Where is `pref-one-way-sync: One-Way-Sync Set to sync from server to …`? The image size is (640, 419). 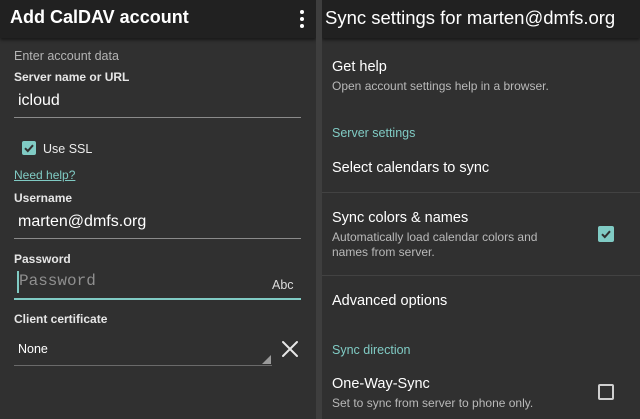
pref-one-way-sync: One-Way-Sync Set to sync from server to … is located at coordinates (481, 391).